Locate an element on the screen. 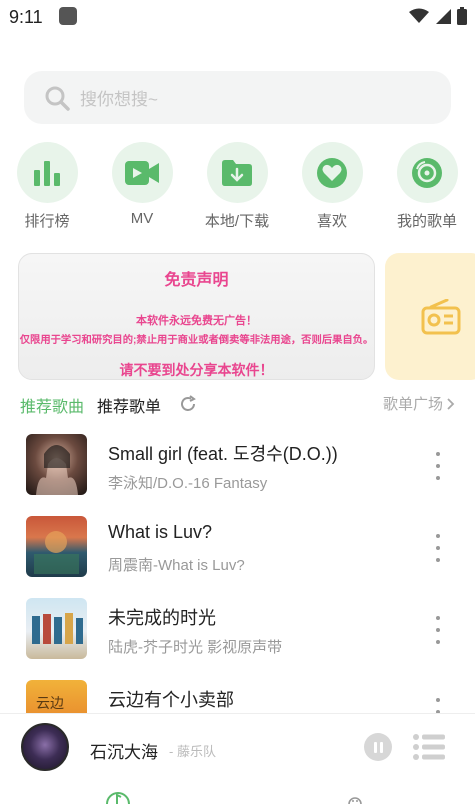 The image size is (475, 804). ranking-circle is located at coordinates (47, 172).